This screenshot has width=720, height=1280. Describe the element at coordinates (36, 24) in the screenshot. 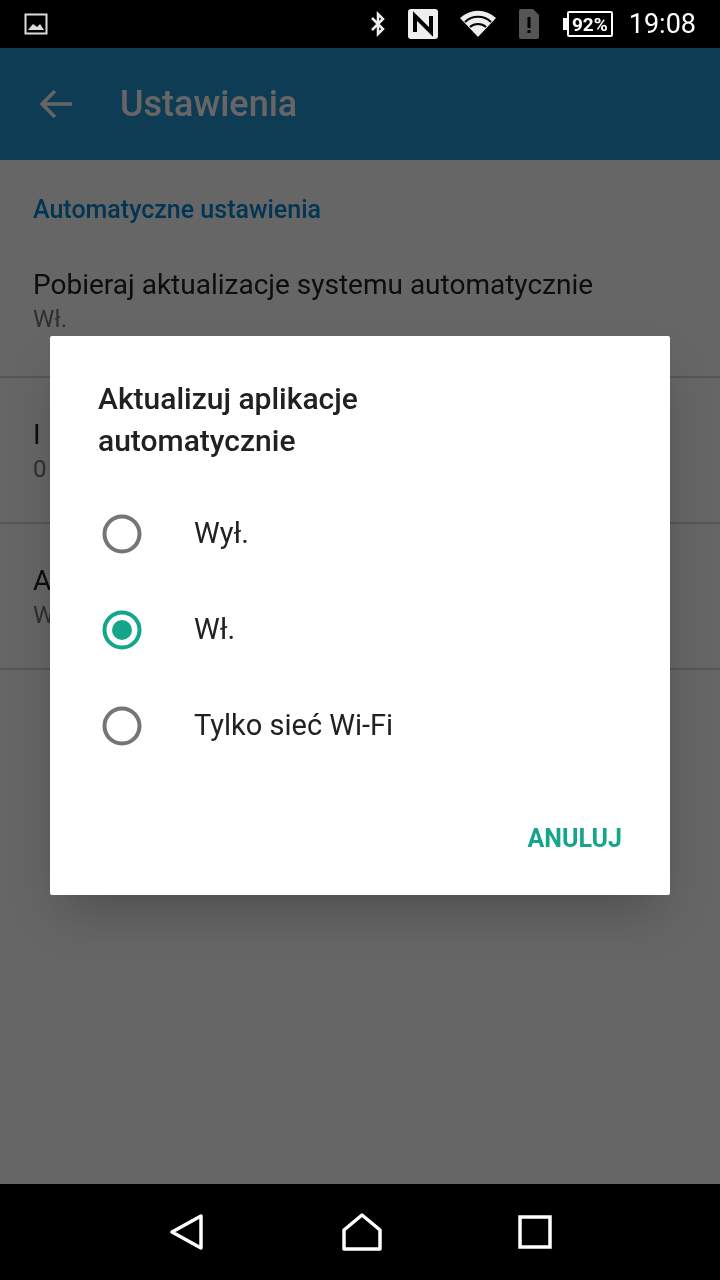

I see `picture-notification-icon` at that location.